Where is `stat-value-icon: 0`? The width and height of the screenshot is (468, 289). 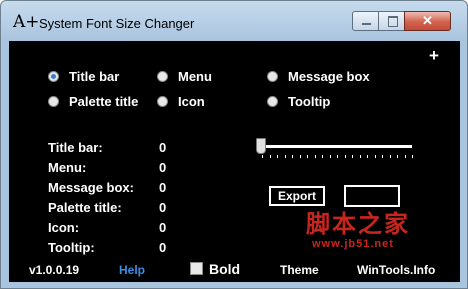 stat-value-icon: 0 is located at coordinates (163, 227).